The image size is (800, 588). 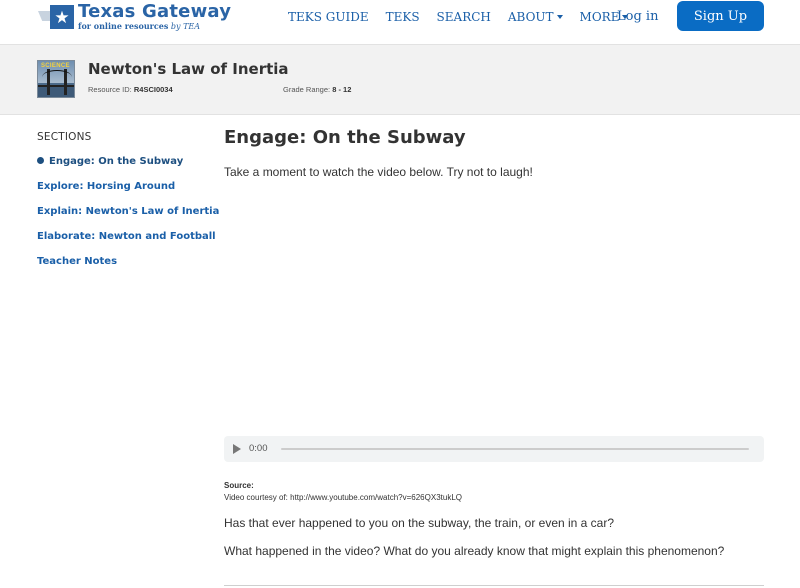 I want to click on resource-title: Newton's Law of Inertia, so click(x=188, y=69).